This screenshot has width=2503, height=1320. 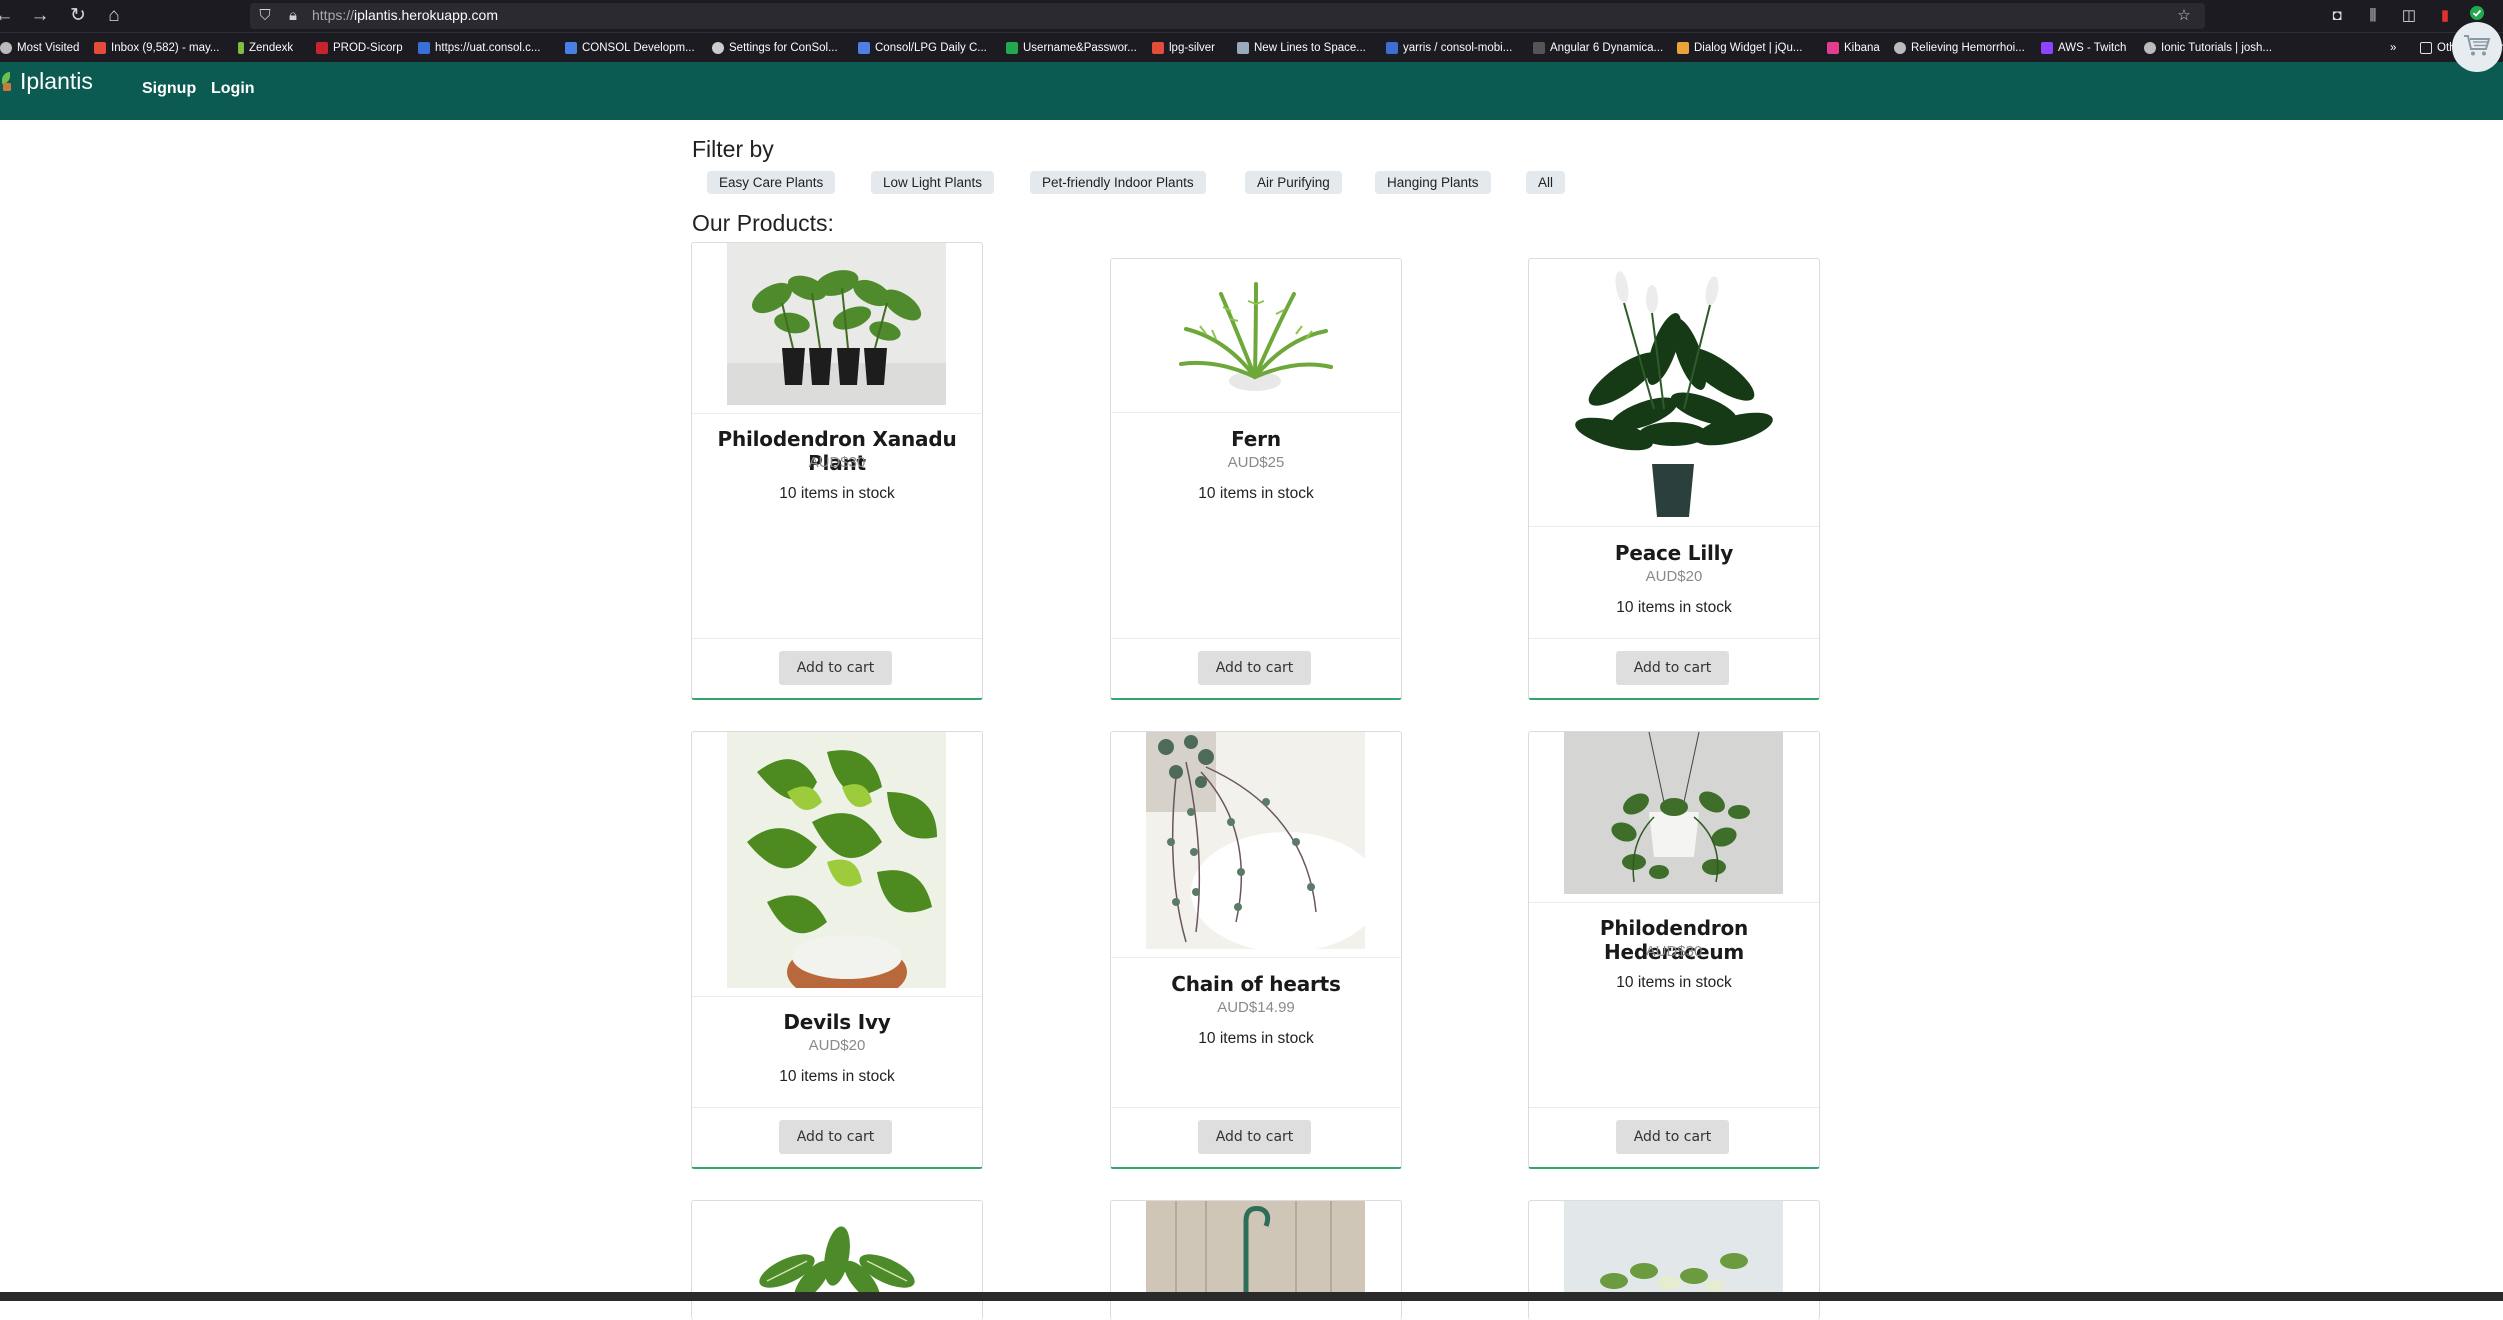 I want to click on zendesk-icon, so click(x=241, y=48).